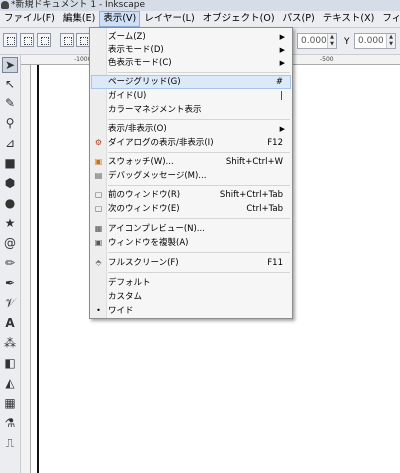 The width and height of the screenshot is (400, 473). I want to click on window-title: *新規ドキュメント 1 - Inkscape, so click(78, 5).